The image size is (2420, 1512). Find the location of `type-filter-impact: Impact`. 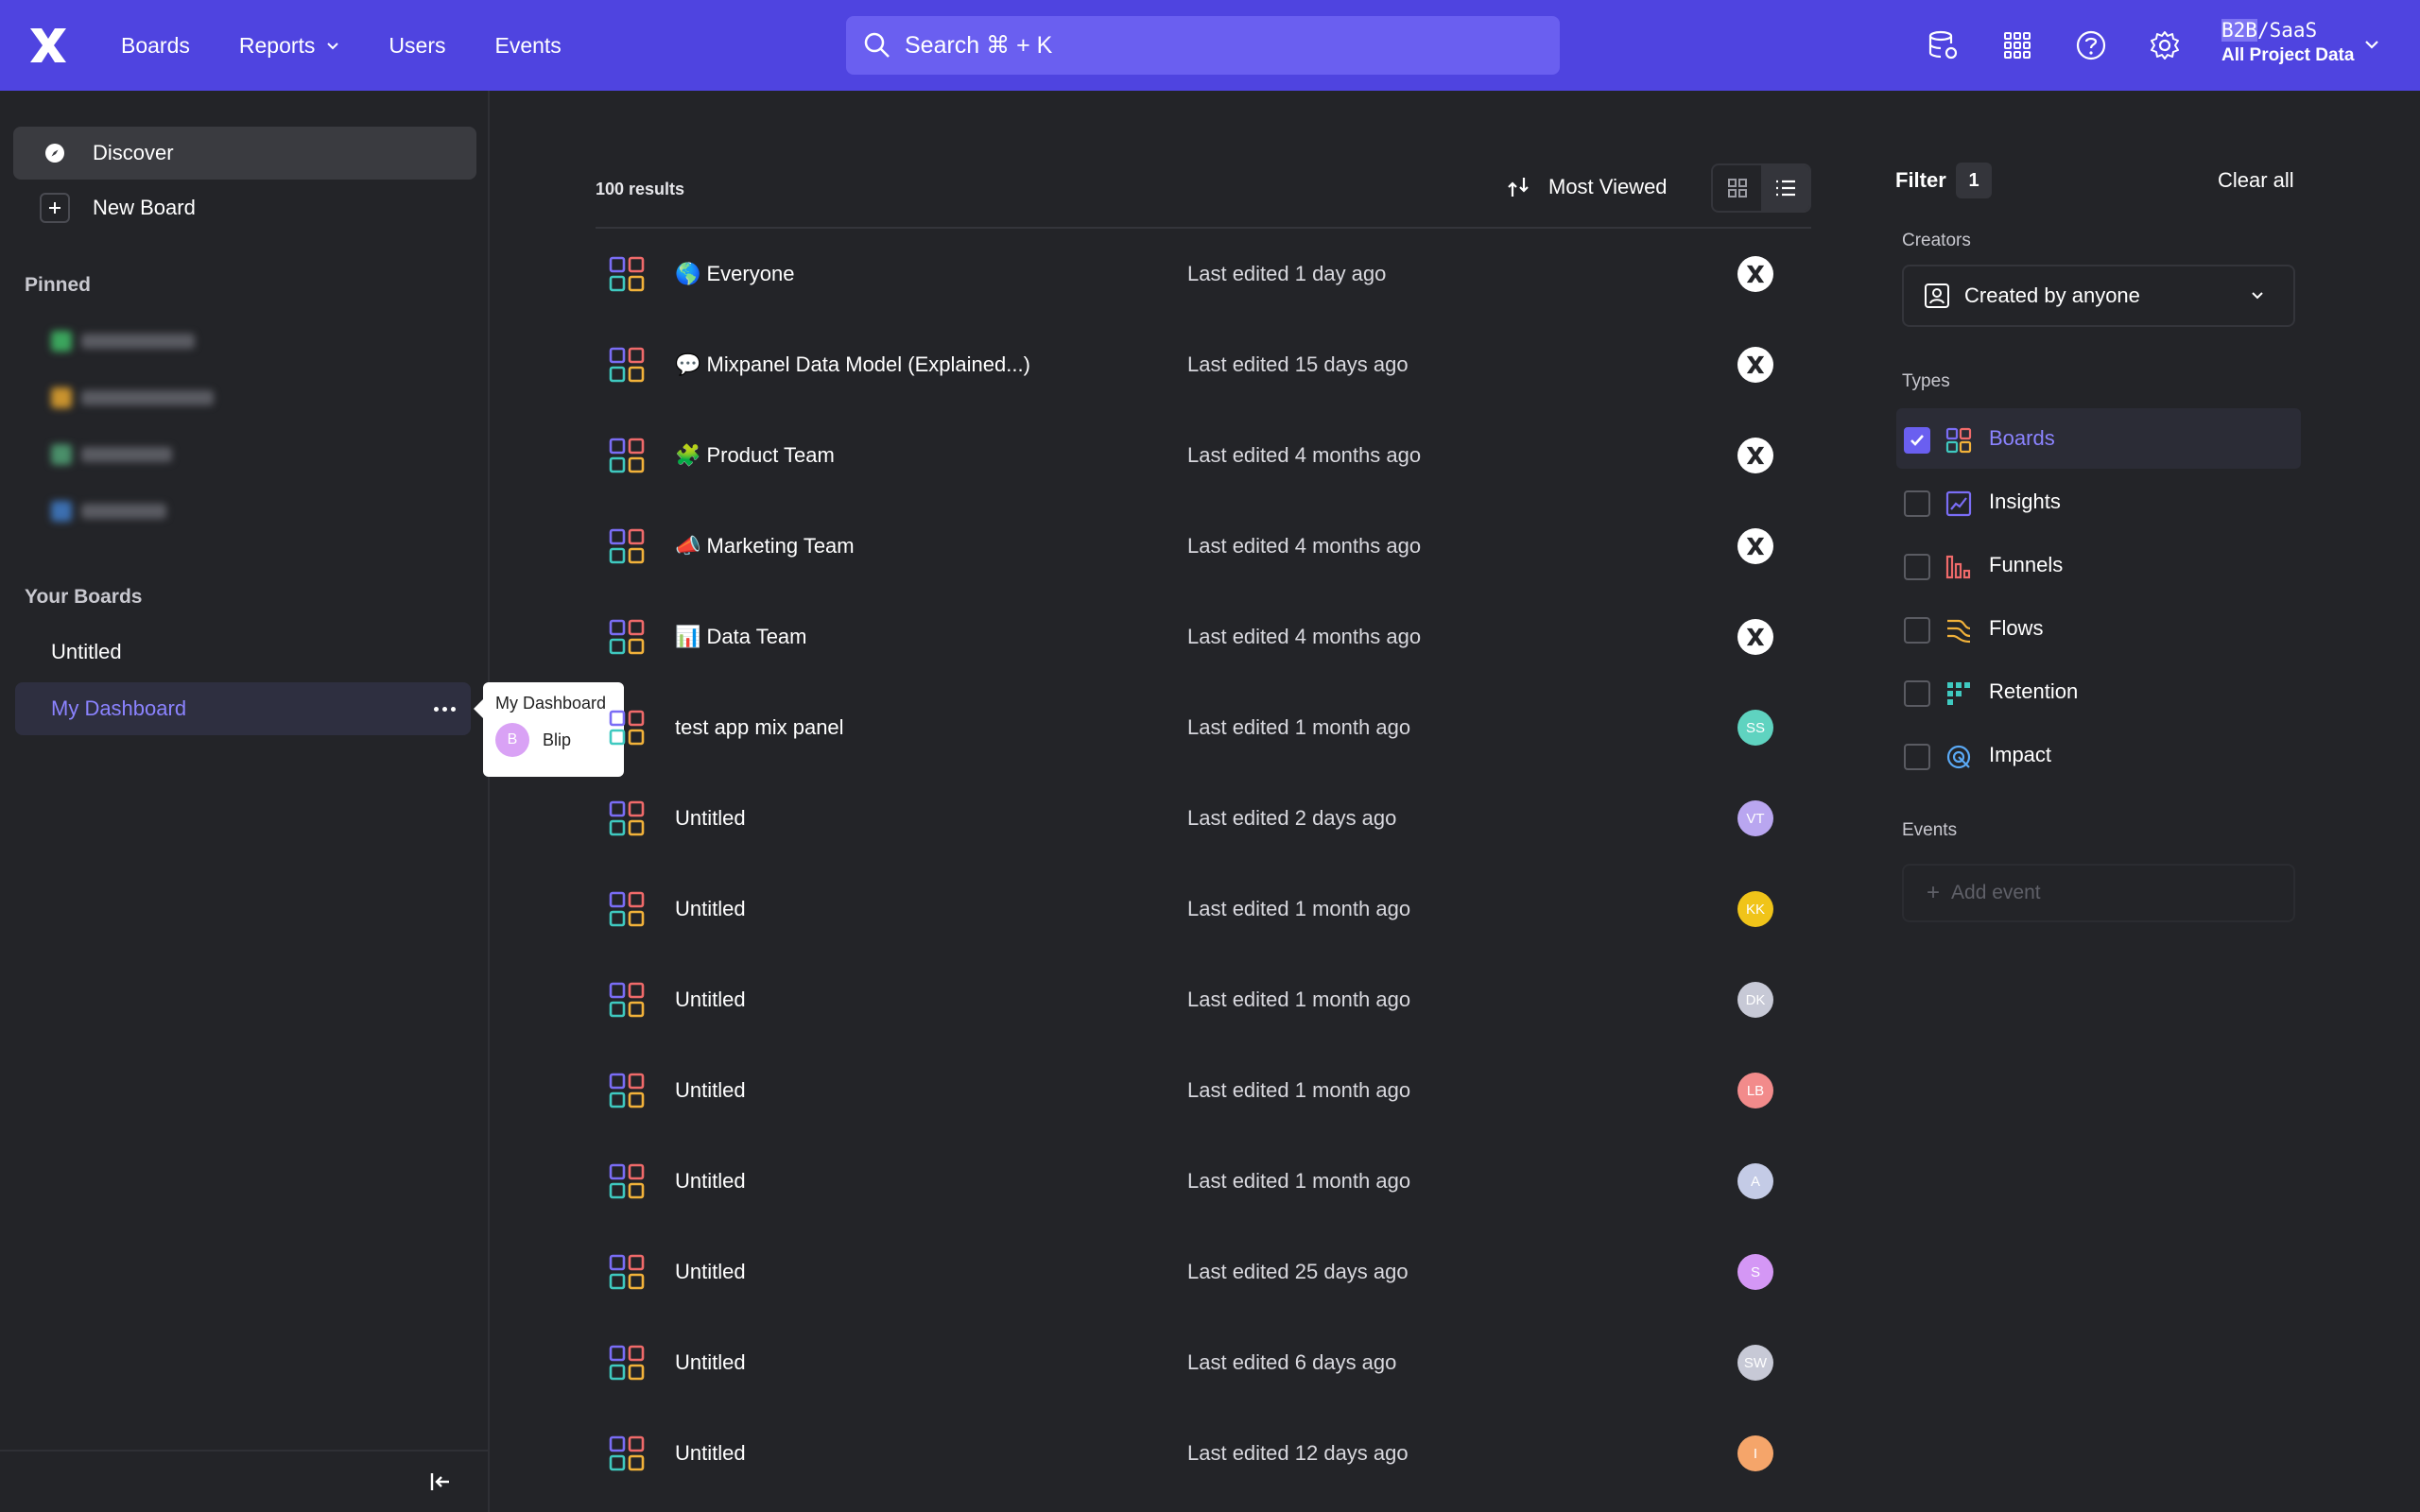

type-filter-impact: Impact is located at coordinates (2098, 755).